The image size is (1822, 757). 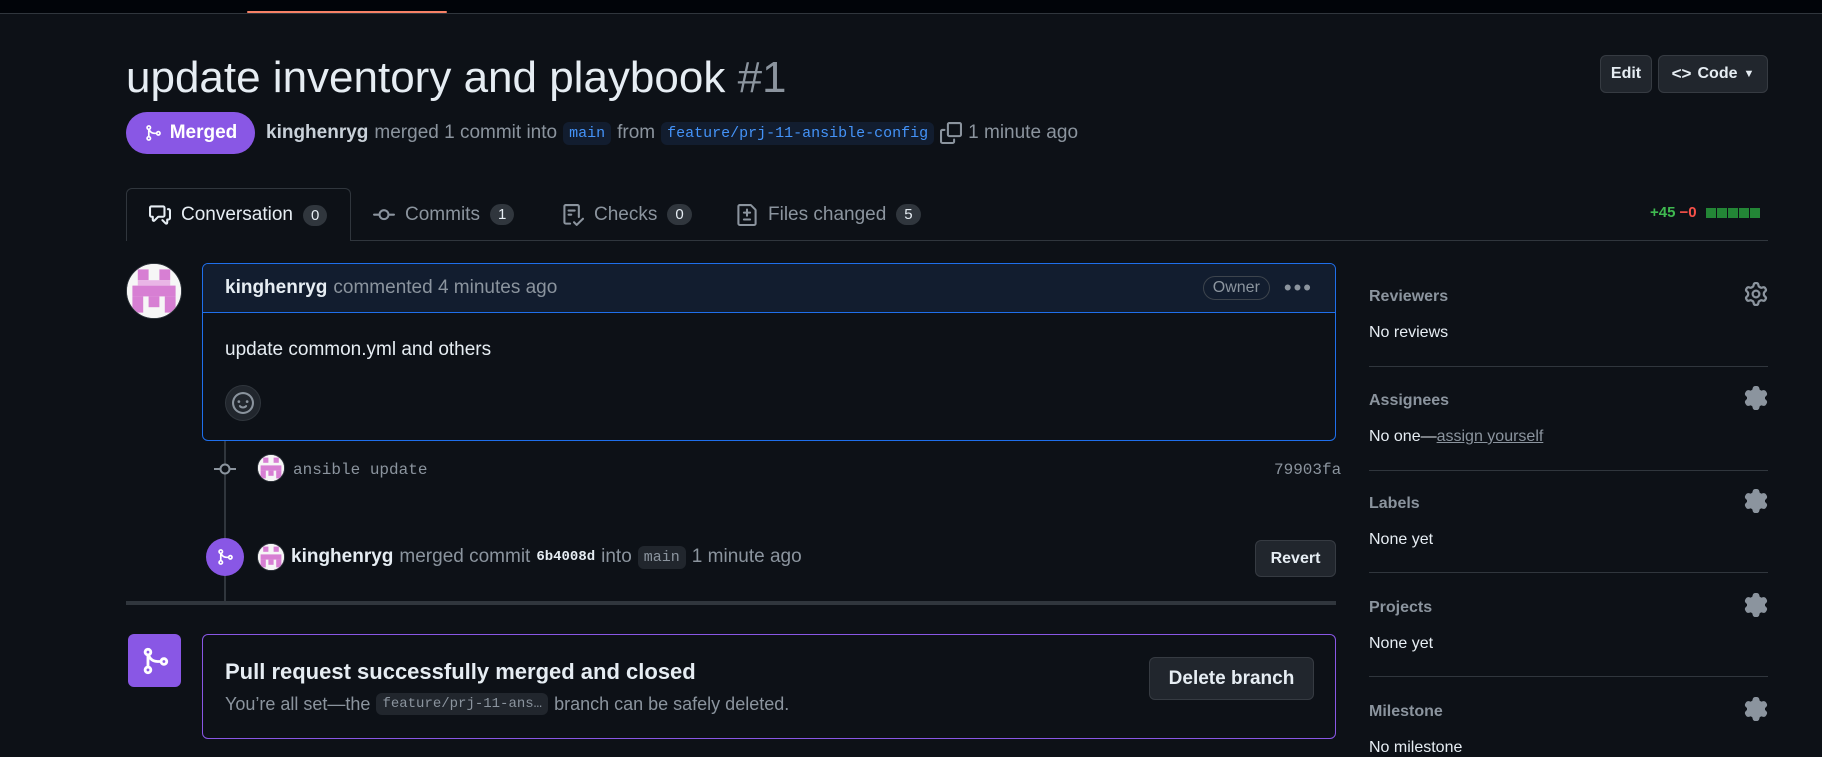 What do you see at coordinates (203, 132) in the screenshot?
I see `status-badge-label: Merged` at bounding box center [203, 132].